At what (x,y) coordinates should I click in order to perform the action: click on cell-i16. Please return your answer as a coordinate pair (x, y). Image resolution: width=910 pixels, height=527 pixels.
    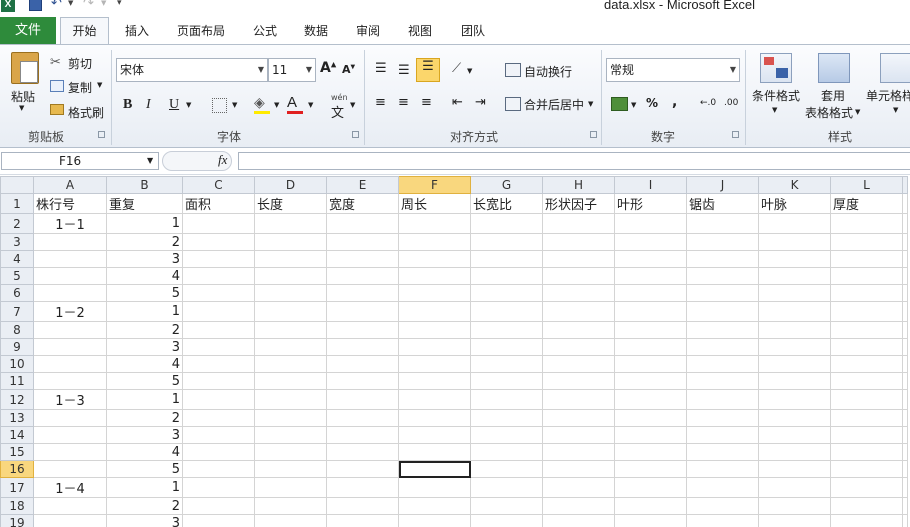
    Looking at the image, I should click on (650, 469).